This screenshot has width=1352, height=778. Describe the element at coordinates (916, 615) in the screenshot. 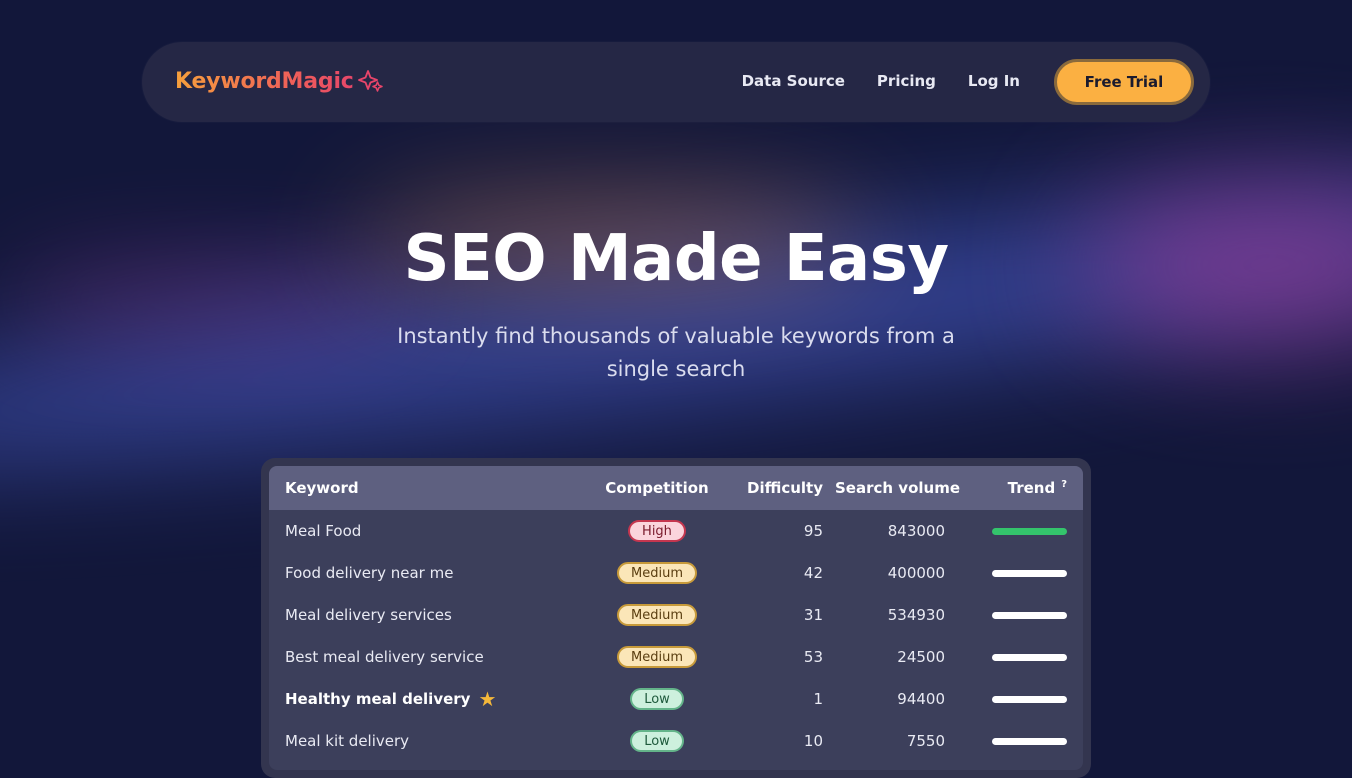

I see `volume-cell: 534930` at that location.